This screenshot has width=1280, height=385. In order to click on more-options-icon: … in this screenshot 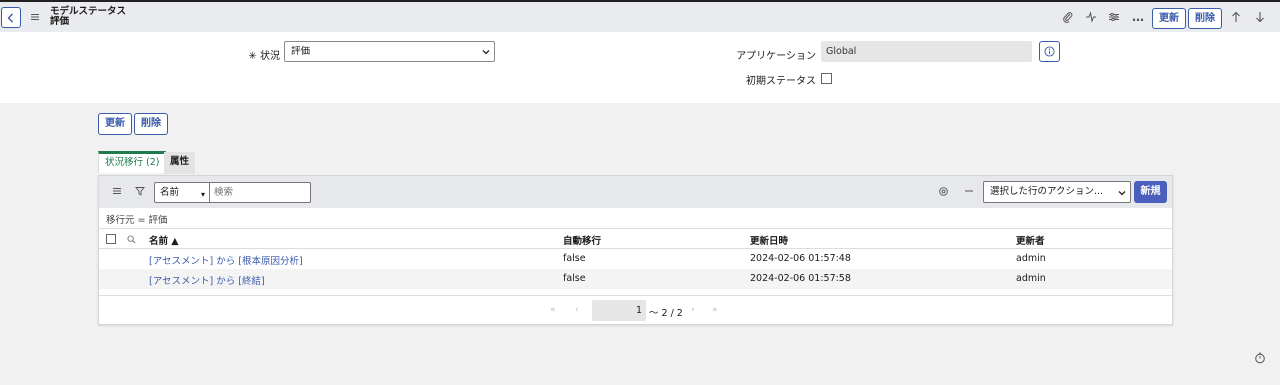, I will do `click(1138, 17)`.